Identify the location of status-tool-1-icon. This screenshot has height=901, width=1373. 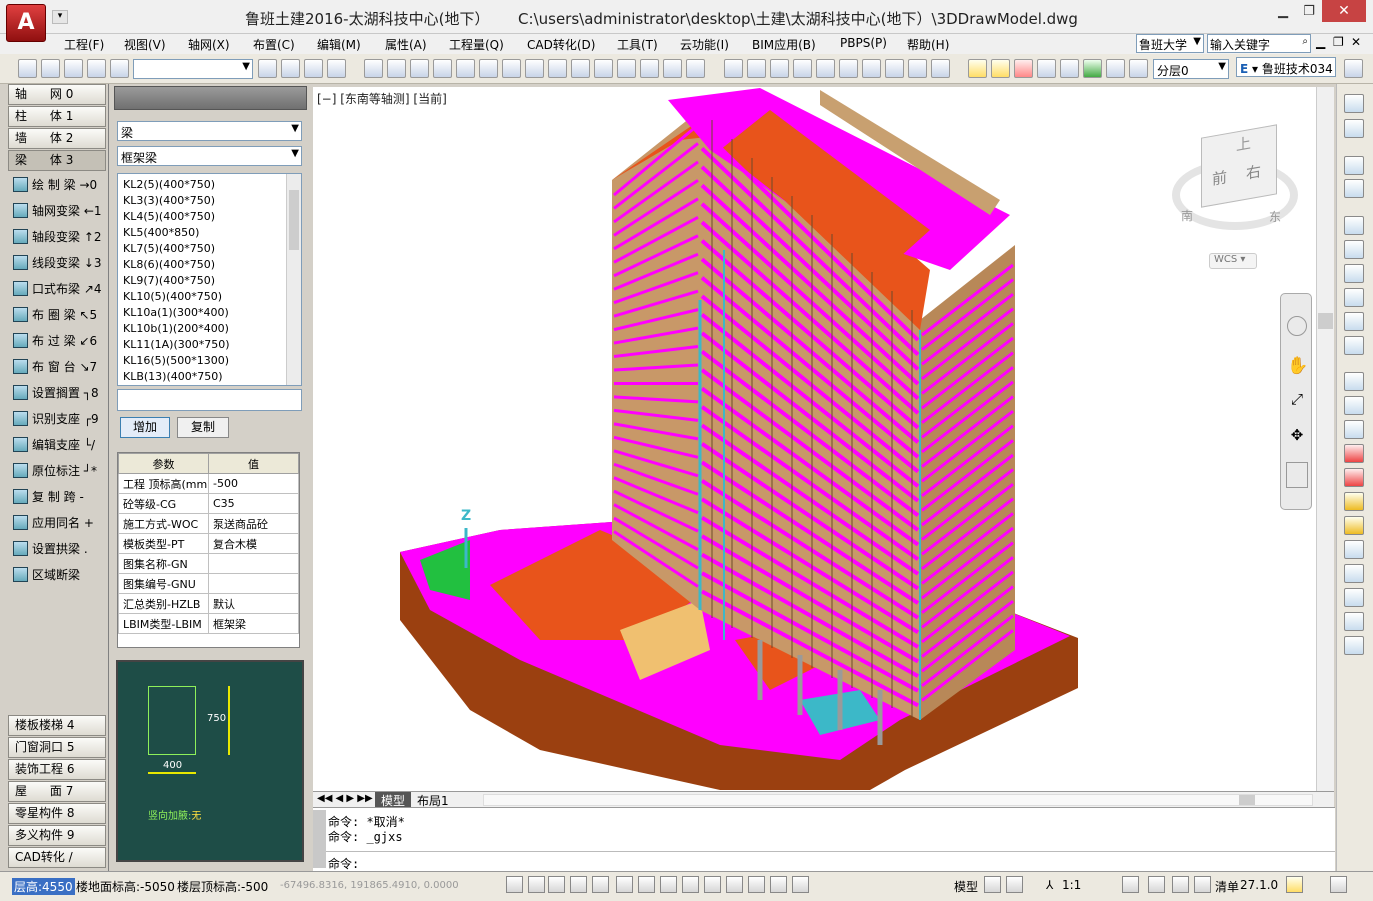
(1014, 884).